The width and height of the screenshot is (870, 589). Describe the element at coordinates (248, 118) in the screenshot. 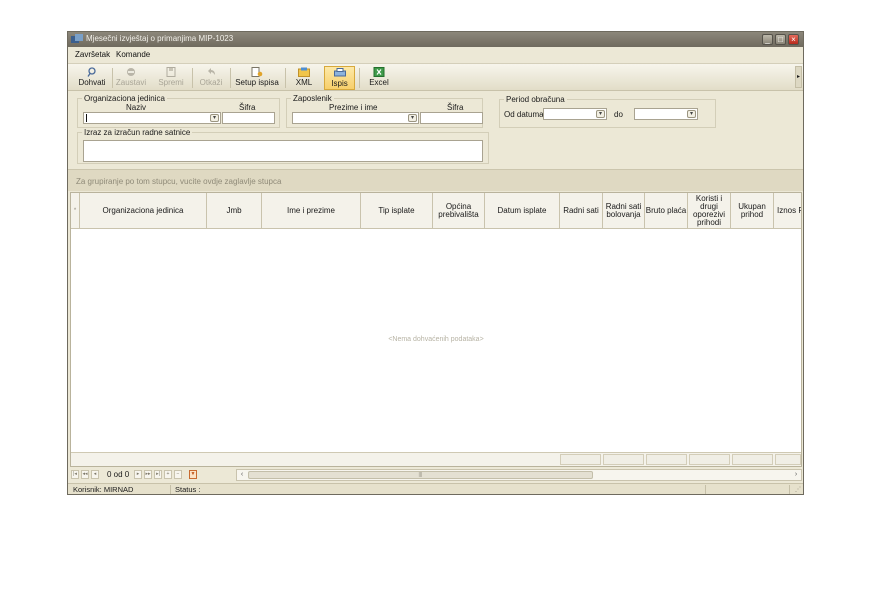

I see `org-unit-code-field` at that location.